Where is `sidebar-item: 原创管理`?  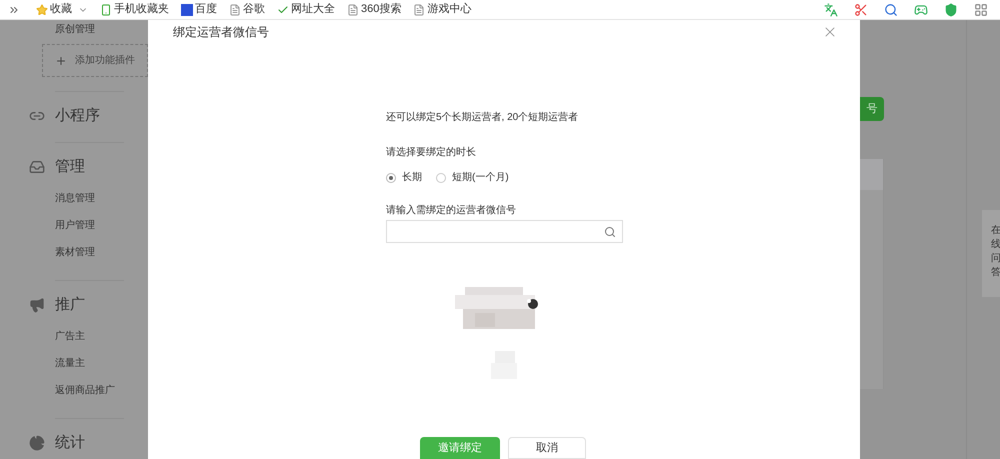
sidebar-item: 原创管理 is located at coordinates (84, 29).